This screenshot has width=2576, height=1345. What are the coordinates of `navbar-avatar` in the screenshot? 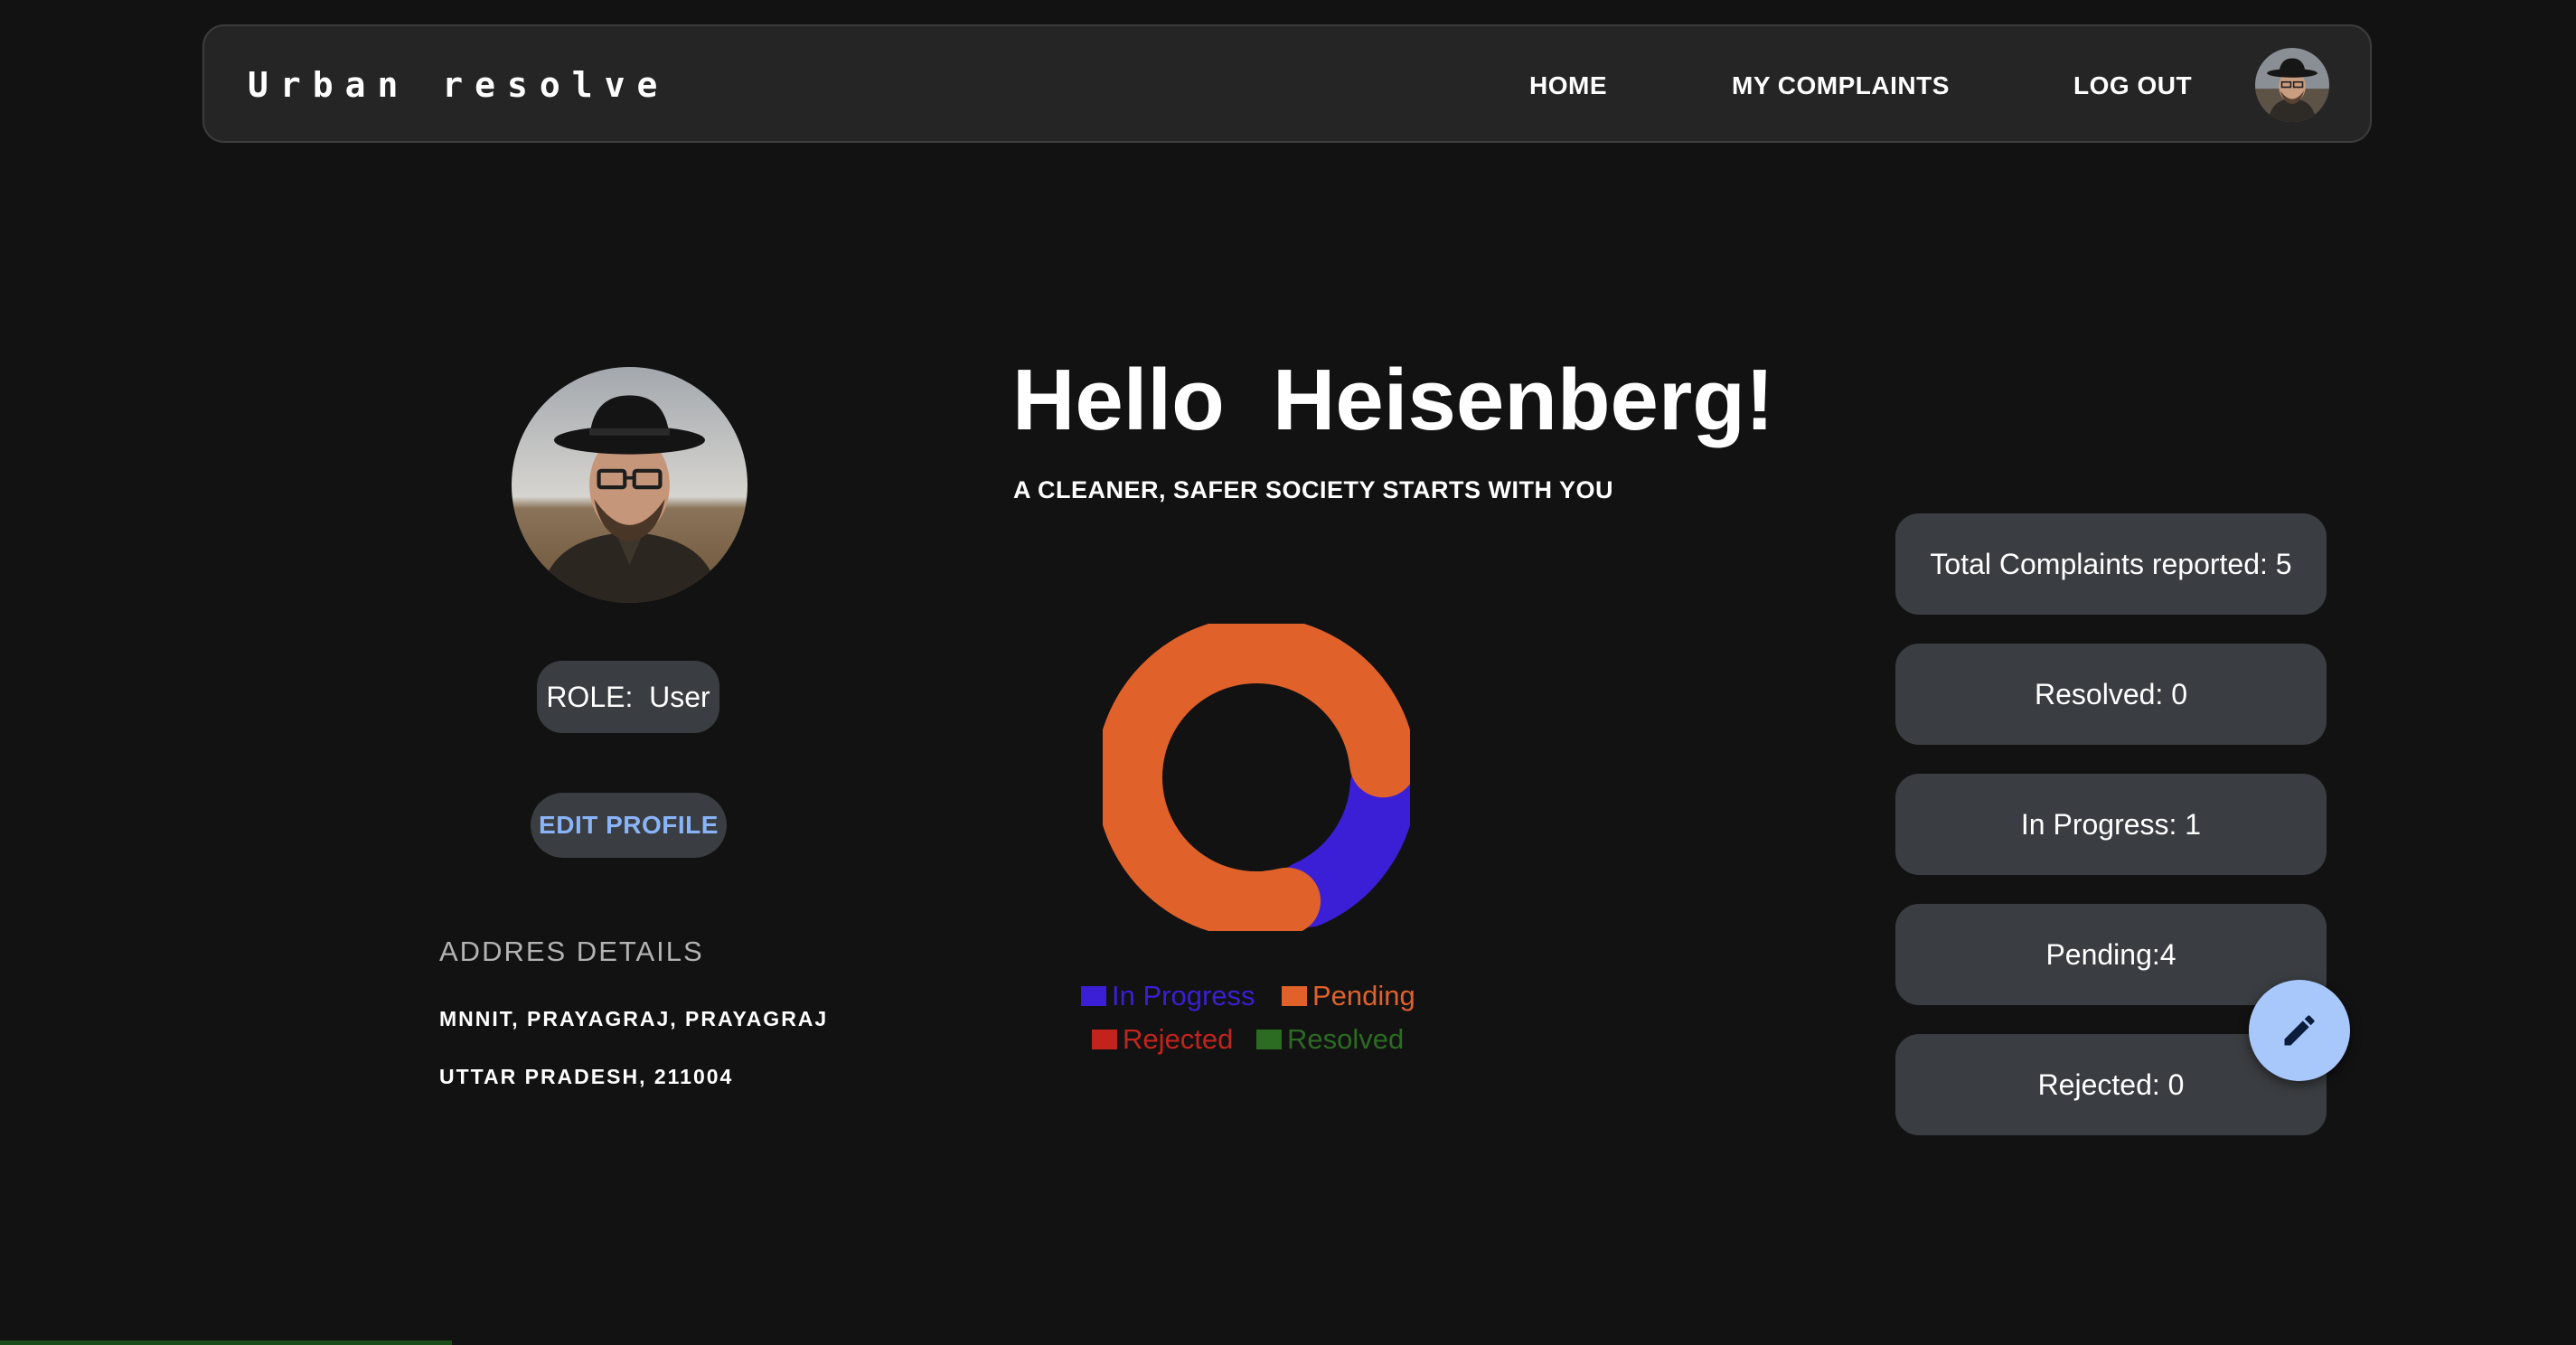 It's located at (2292, 85).